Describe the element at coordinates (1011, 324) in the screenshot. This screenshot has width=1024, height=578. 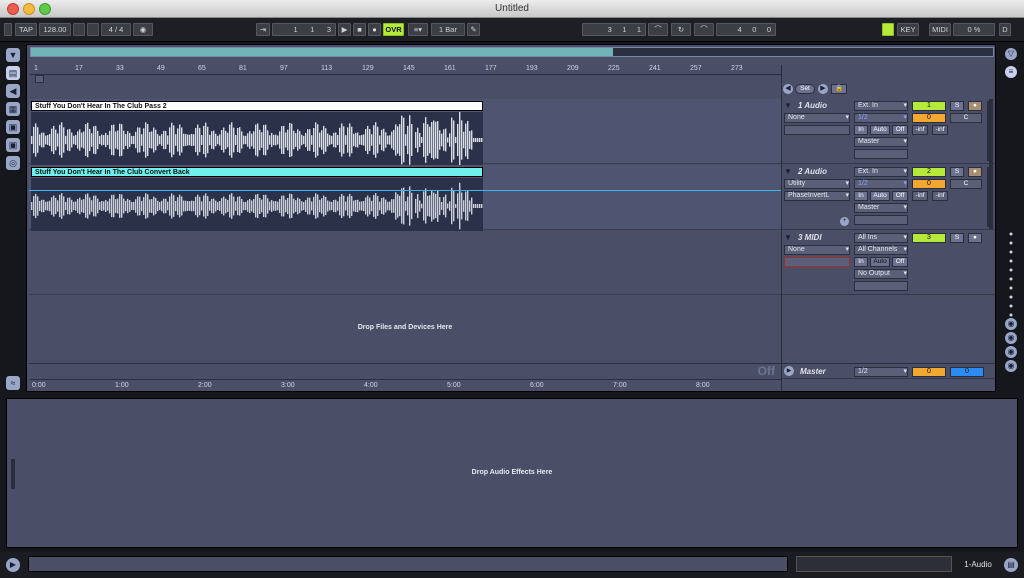
I see `io-toggle-icon: ◉` at that location.